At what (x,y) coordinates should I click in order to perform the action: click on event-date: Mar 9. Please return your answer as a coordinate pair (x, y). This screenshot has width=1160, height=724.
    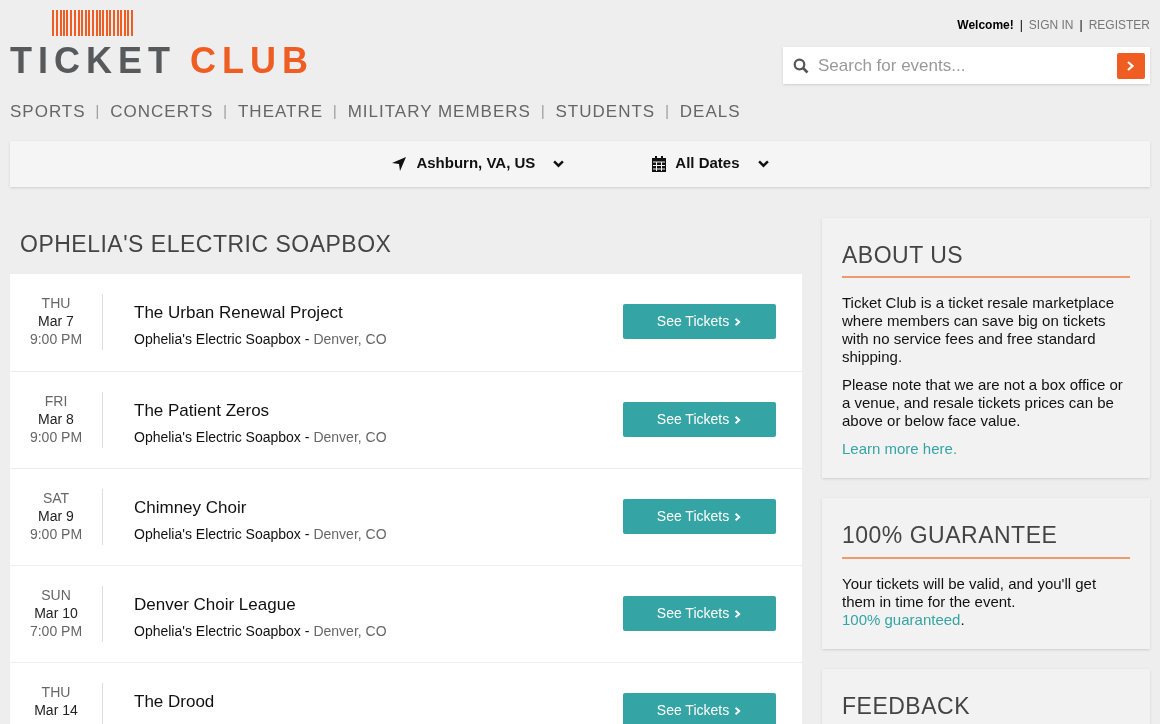
    Looking at the image, I should click on (56, 516).